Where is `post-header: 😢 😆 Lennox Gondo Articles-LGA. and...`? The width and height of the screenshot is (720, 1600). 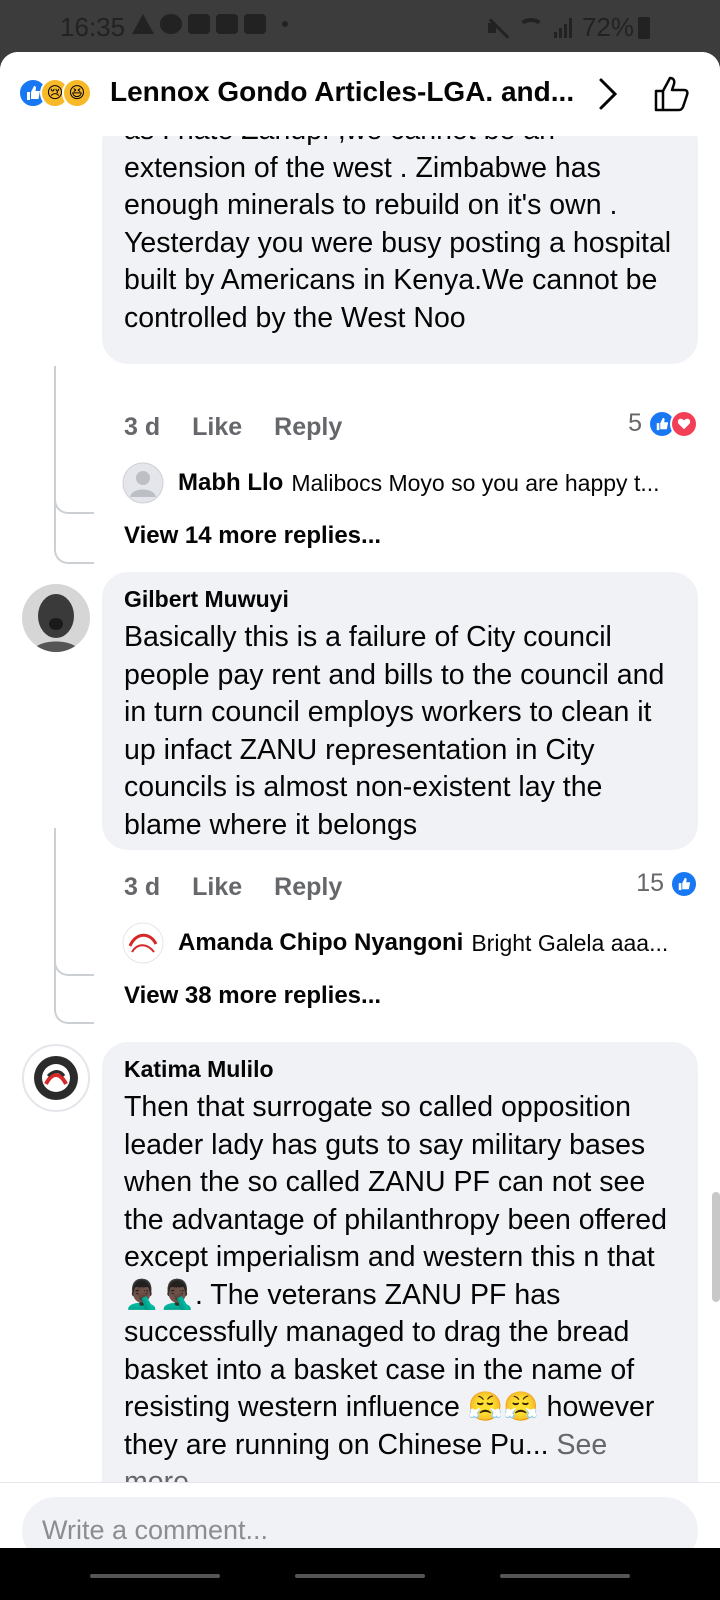
post-header: 😢 😆 Lennox Gondo Articles-LGA. and... is located at coordinates (360, 94).